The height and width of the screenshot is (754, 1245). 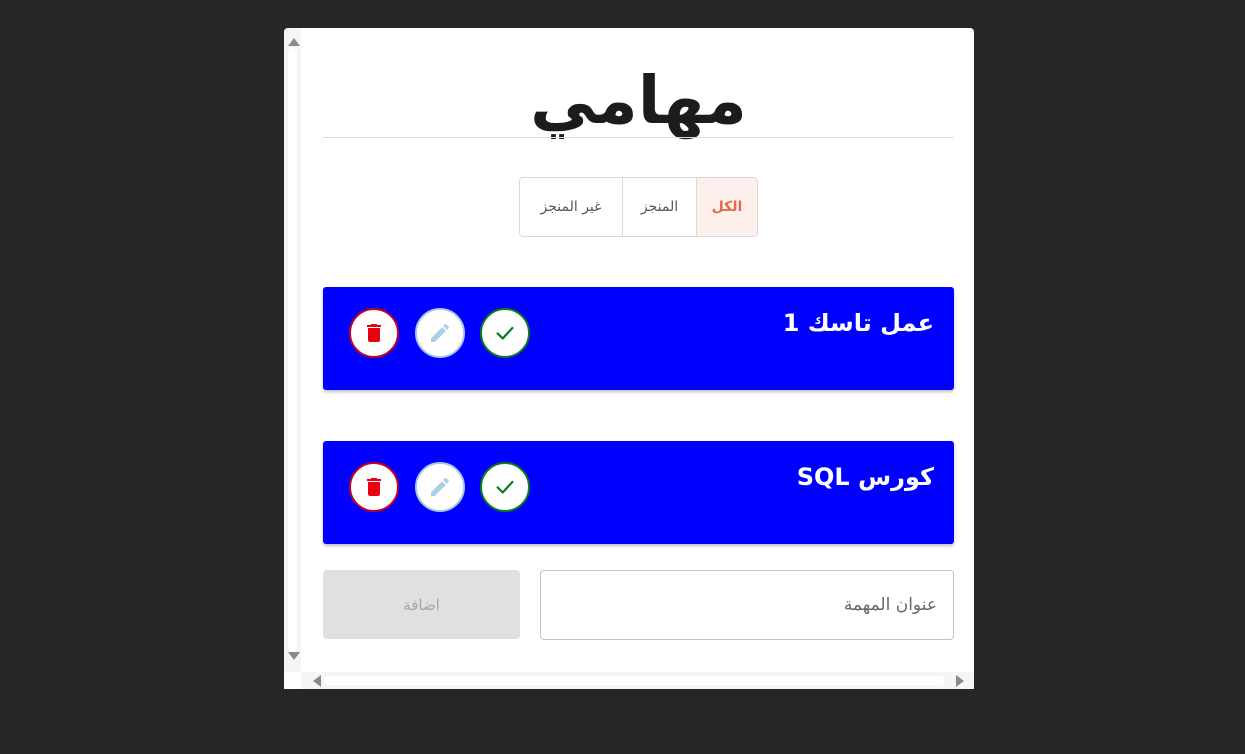 What do you see at coordinates (294, 42) in the screenshot?
I see `scroll-up-arrow-icon` at bounding box center [294, 42].